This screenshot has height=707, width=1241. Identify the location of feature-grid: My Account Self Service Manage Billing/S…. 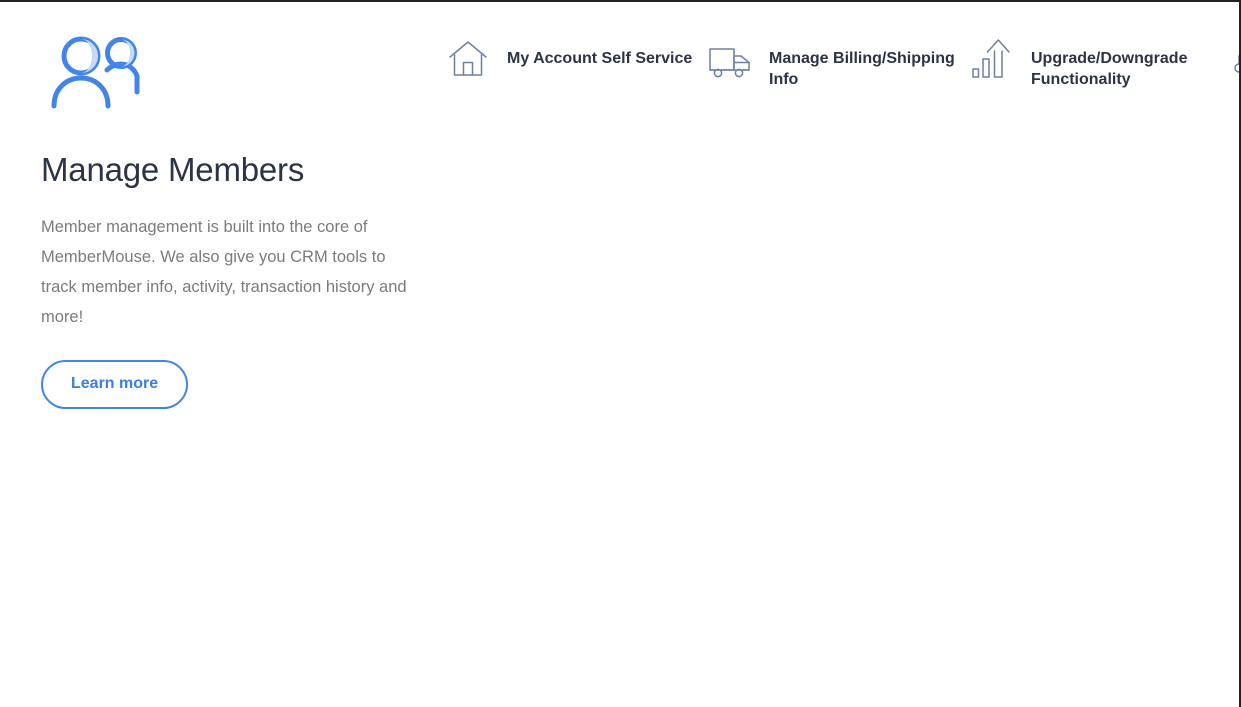
(840, 80).